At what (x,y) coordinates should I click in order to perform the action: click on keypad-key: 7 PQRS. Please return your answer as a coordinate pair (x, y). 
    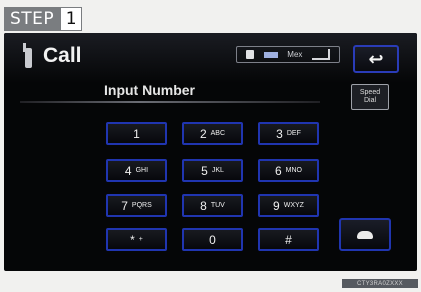
    Looking at the image, I should click on (136, 205).